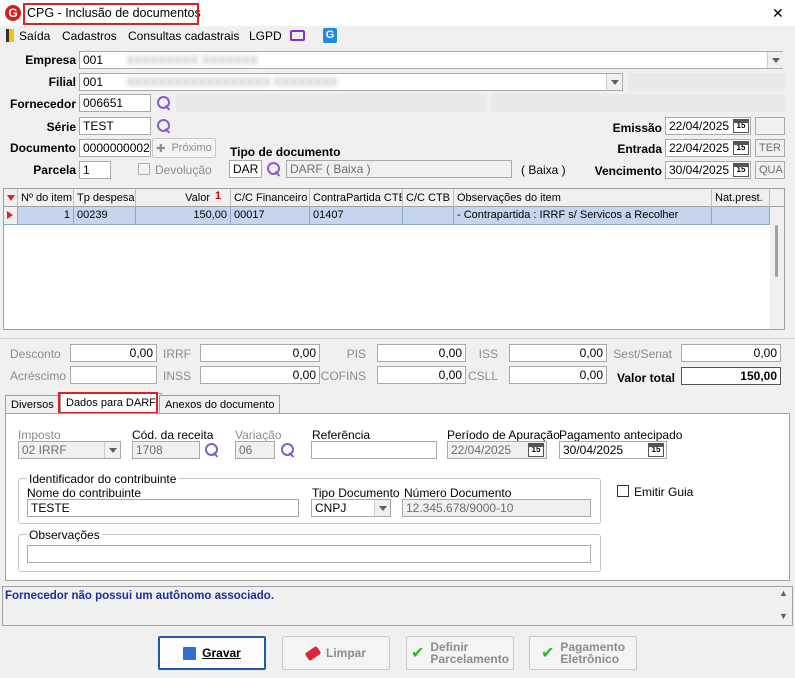 The image size is (795, 678). What do you see at coordinates (177, 354) in the screenshot?
I see `irrf-label: IRRF` at bounding box center [177, 354].